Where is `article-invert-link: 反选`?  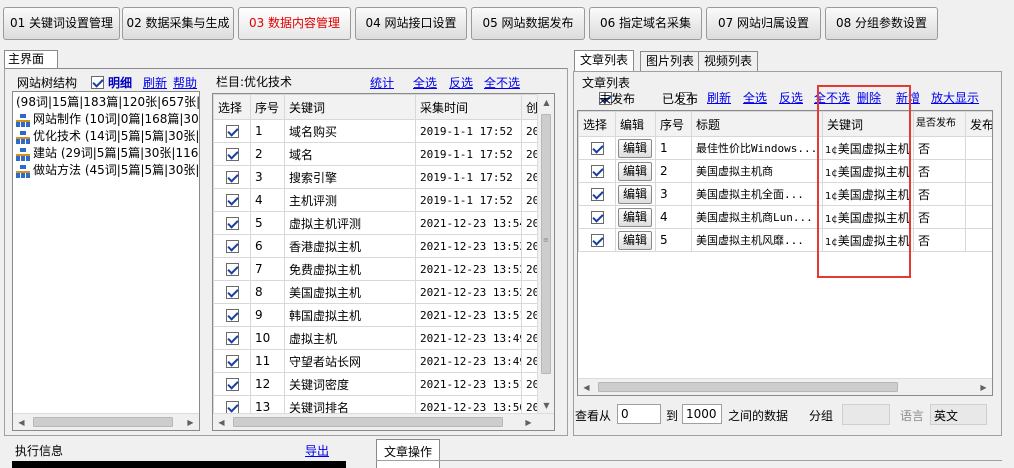
article-invert-link: 反选 is located at coordinates (791, 97).